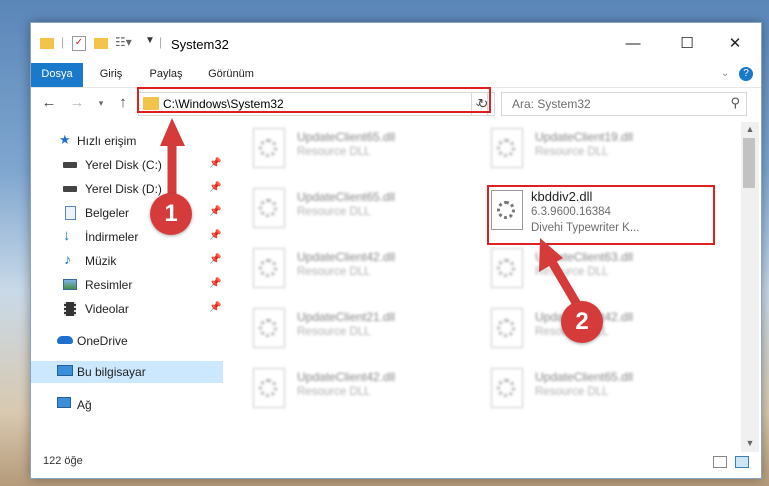 This screenshot has width=769, height=486. Describe the element at coordinates (582, 322) in the screenshot. I see `step-badge-2: 2` at that location.